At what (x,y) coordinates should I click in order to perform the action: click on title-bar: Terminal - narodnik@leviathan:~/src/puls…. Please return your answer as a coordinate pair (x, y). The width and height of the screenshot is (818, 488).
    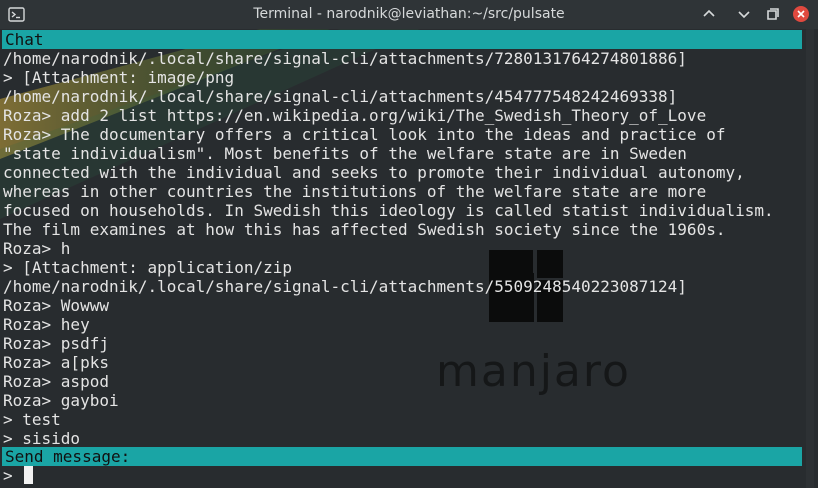
    Looking at the image, I should click on (409, 14).